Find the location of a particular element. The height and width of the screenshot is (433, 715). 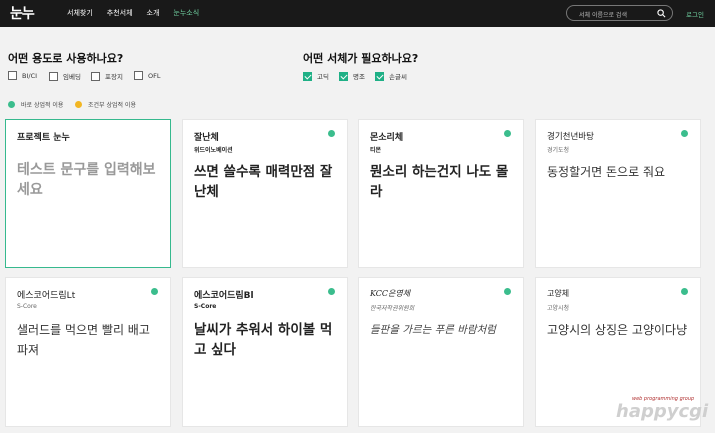

font-name: 잘난체 is located at coordinates (206, 138).